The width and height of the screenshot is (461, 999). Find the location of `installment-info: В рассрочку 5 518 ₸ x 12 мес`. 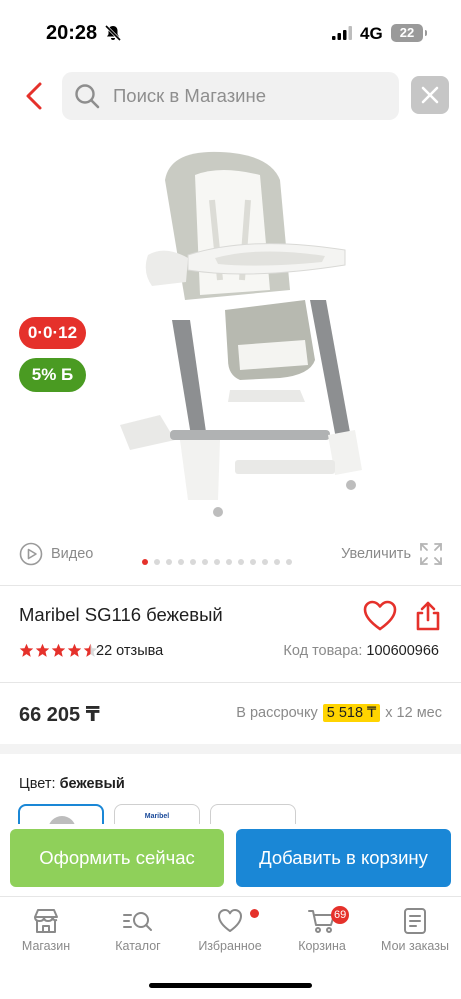

installment-info: В рассрочку 5 518 ₸ x 12 мес is located at coordinates (339, 713).